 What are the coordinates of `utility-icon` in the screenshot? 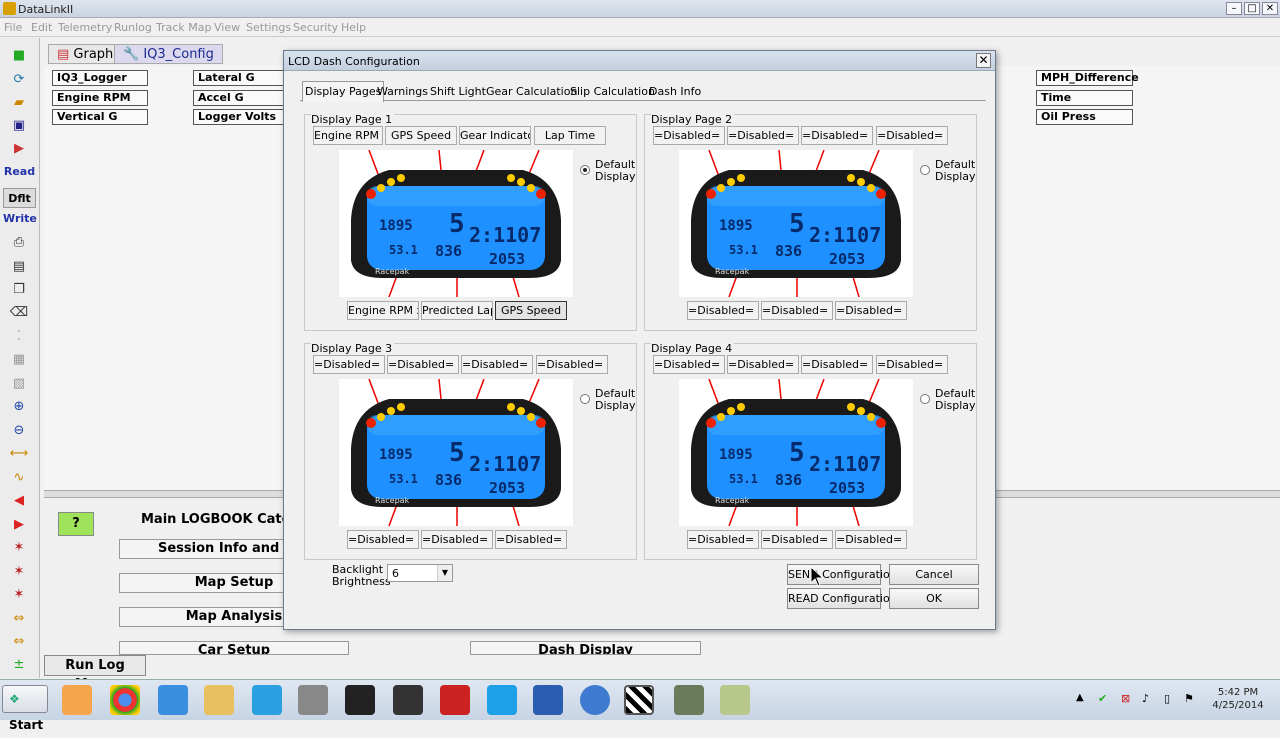 It's located at (689, 700).